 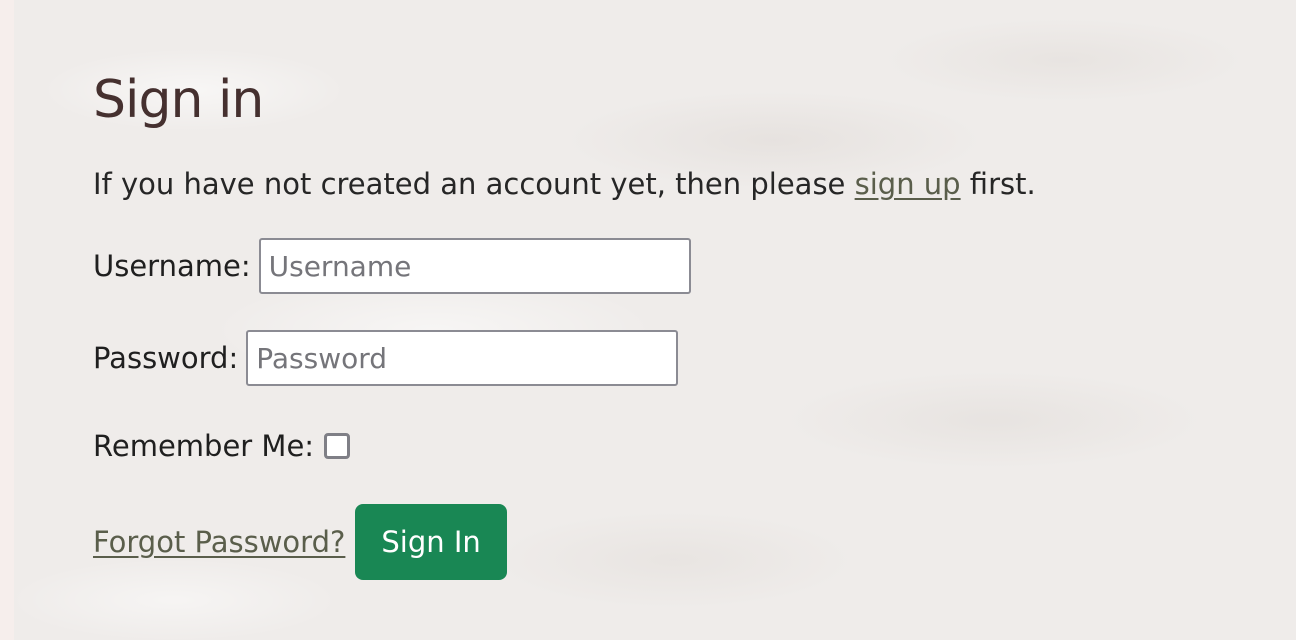 What do you see at coordinates (998, 184) in the screenshot?
I see `intro-text-after: first.` at bounding box center [998, 184].